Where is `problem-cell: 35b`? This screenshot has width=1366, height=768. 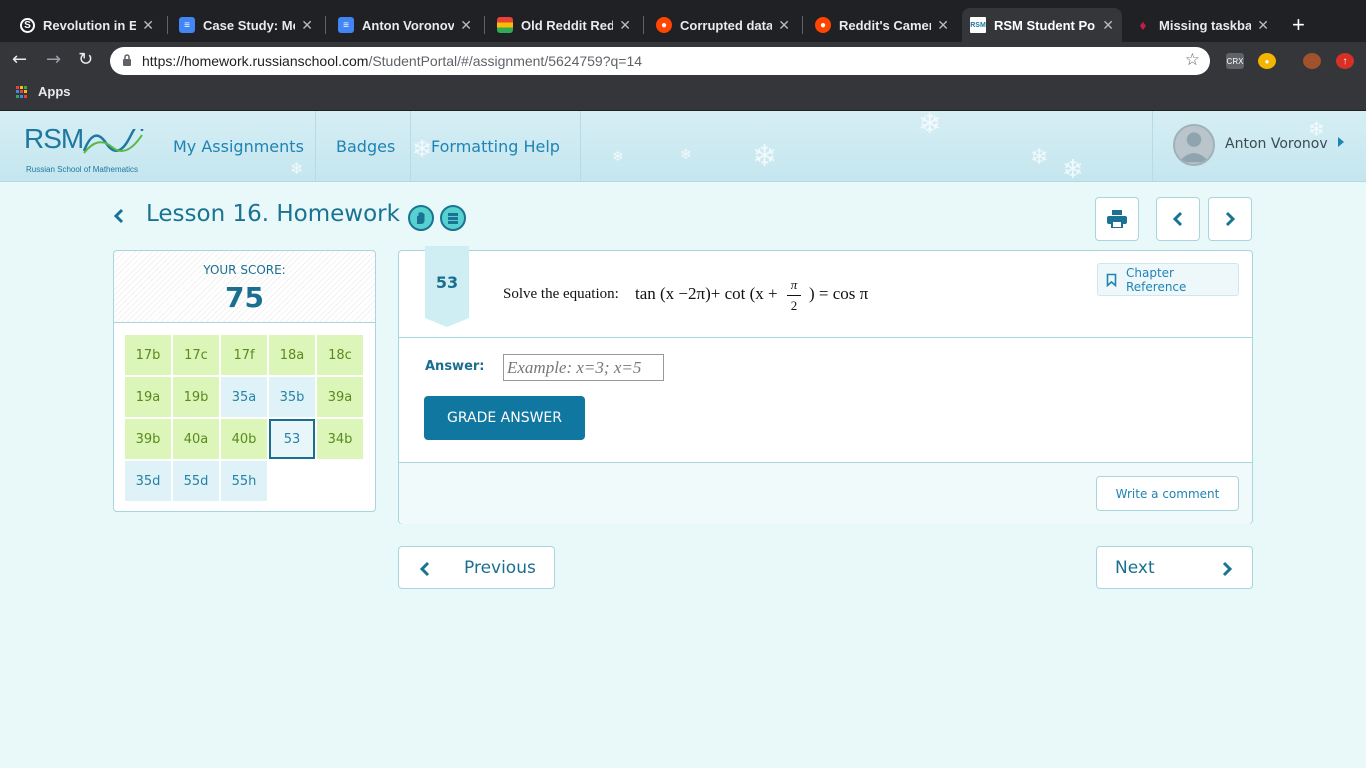
problem-cell: 35b is located at coordinates (292, 397).